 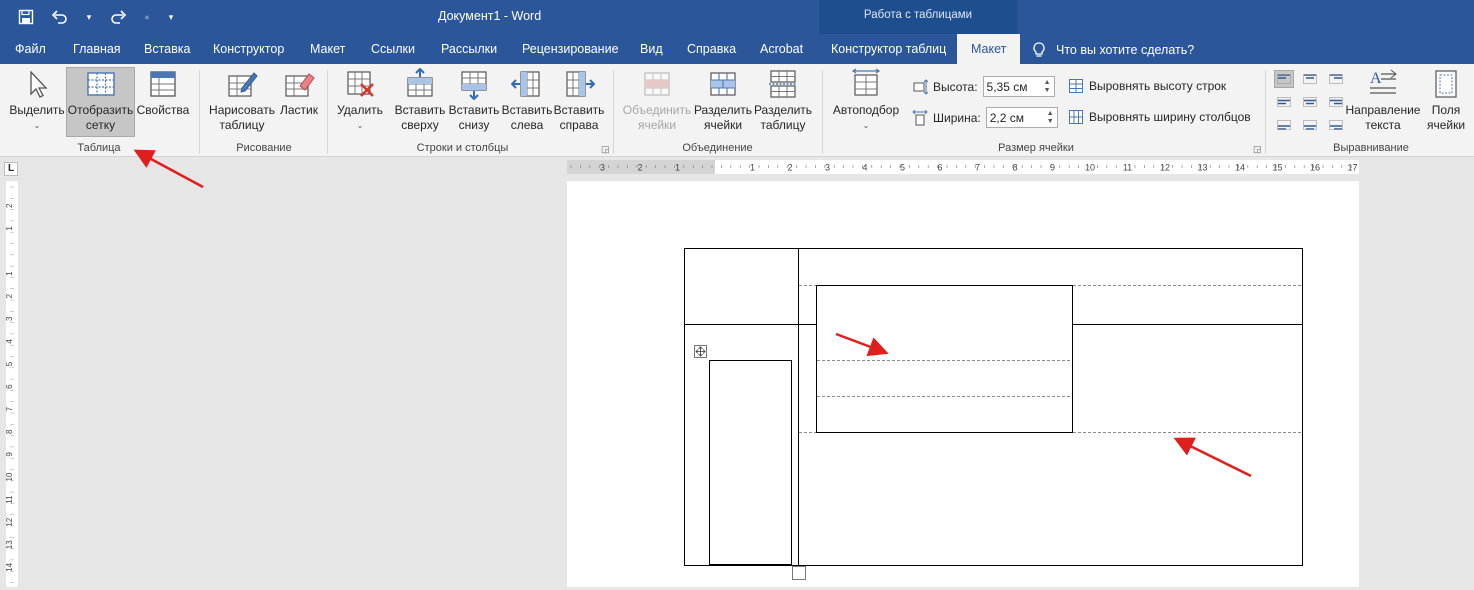 I want to click on eraser-icon, so click(x=300, y=85).